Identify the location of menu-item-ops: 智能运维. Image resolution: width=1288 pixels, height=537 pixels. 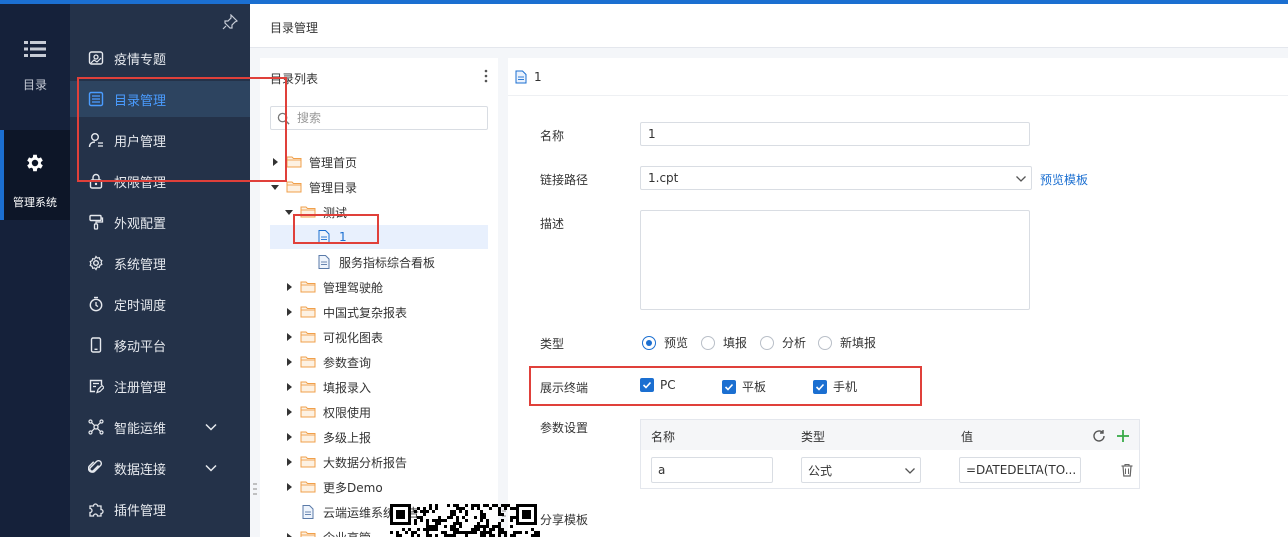
(160, 427).